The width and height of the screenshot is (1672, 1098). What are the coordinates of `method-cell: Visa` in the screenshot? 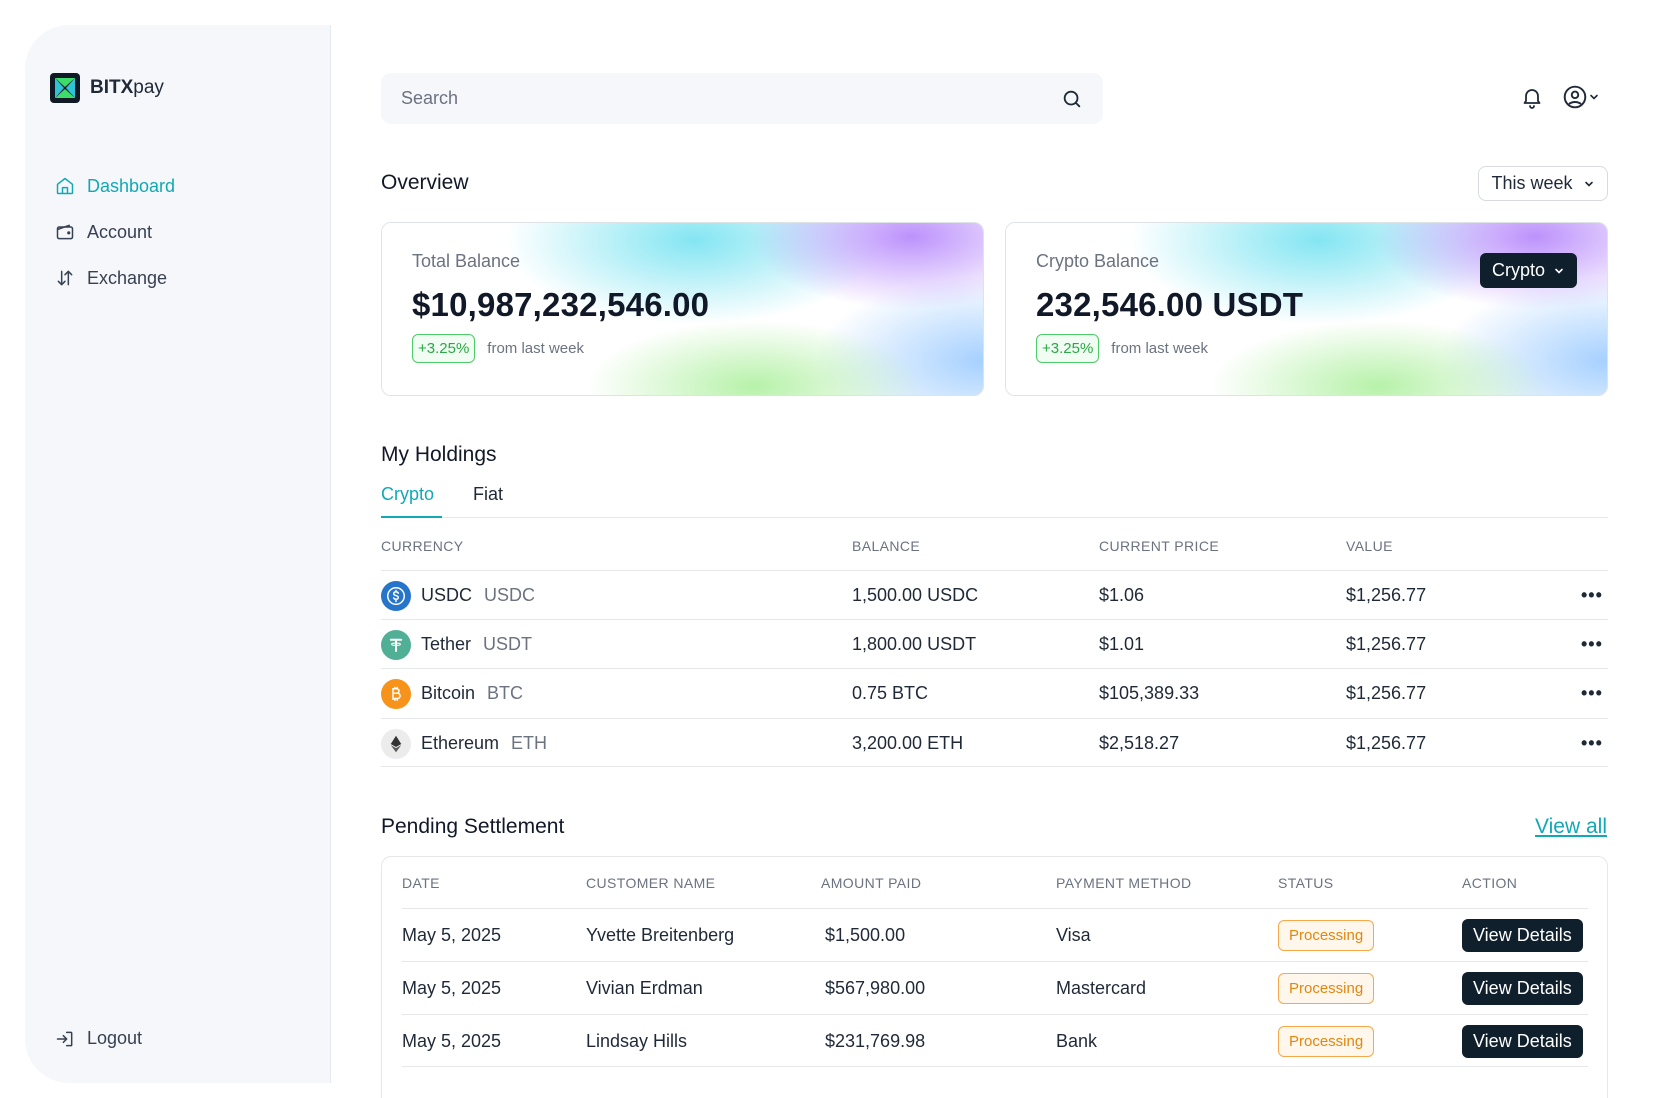 It's located at (1073, 935).